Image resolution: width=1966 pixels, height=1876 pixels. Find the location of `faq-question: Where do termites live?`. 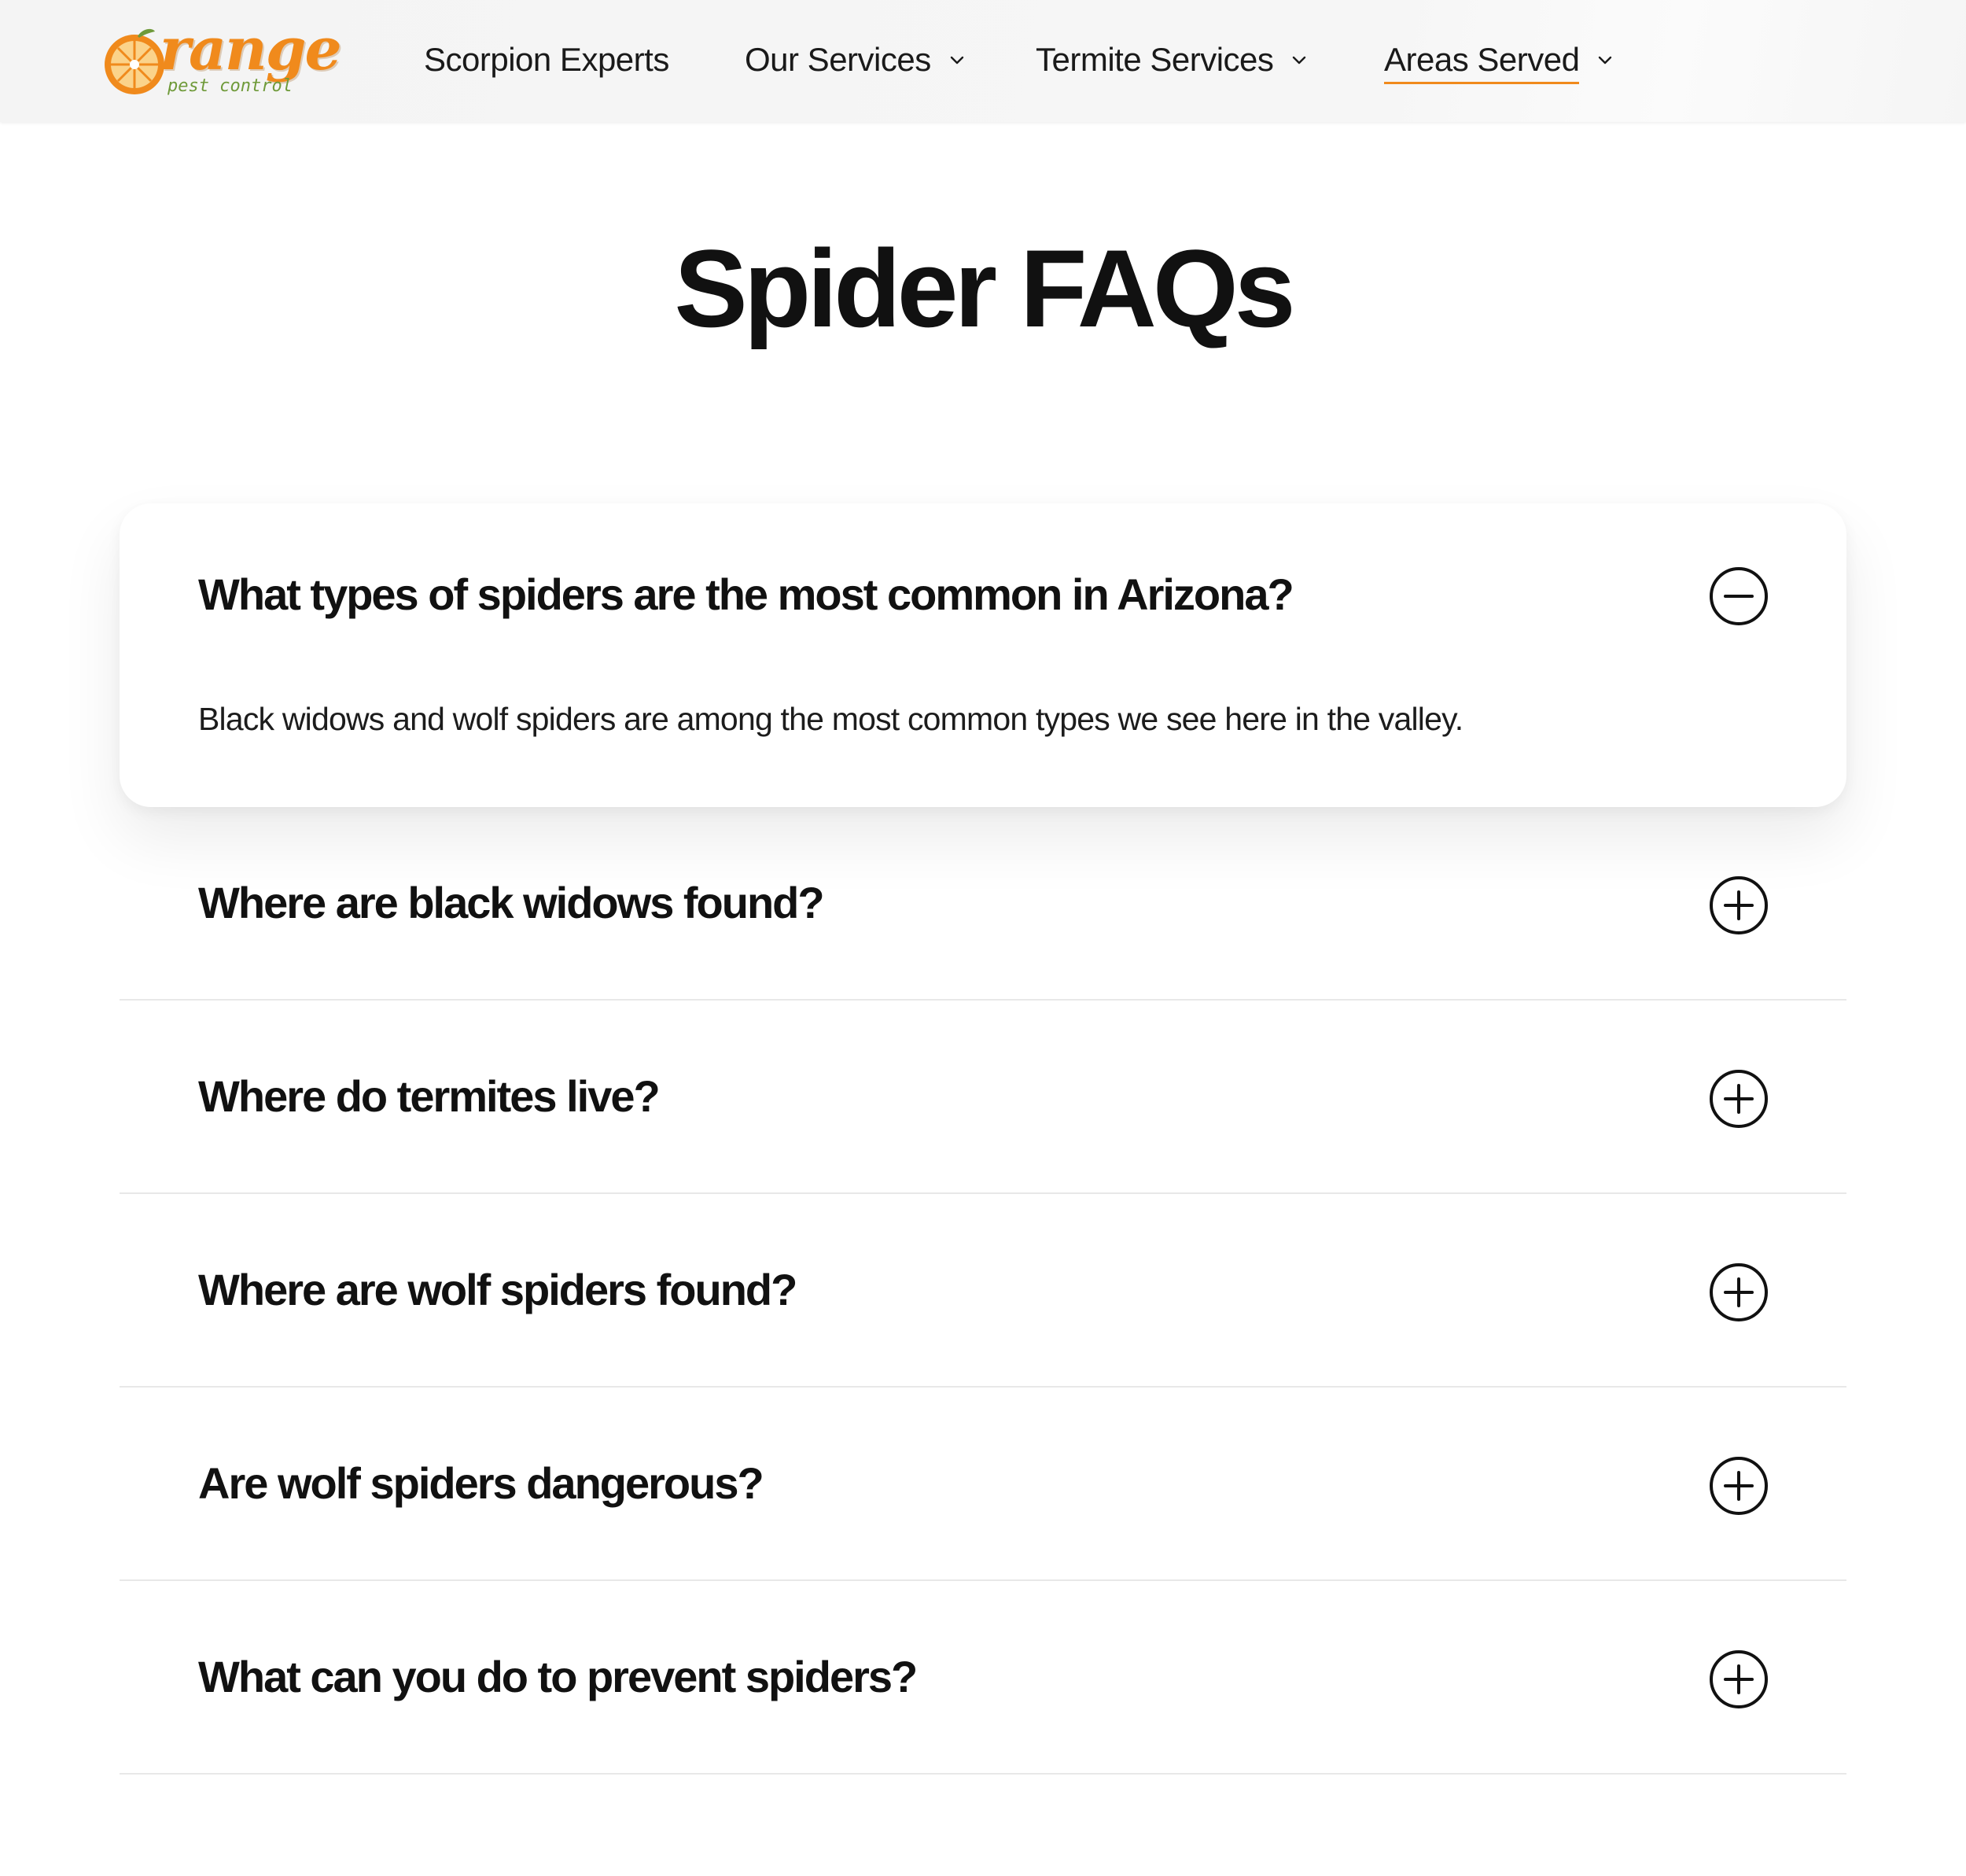

faq-question: Where do termites live? is located at coordinates (429, 1096).